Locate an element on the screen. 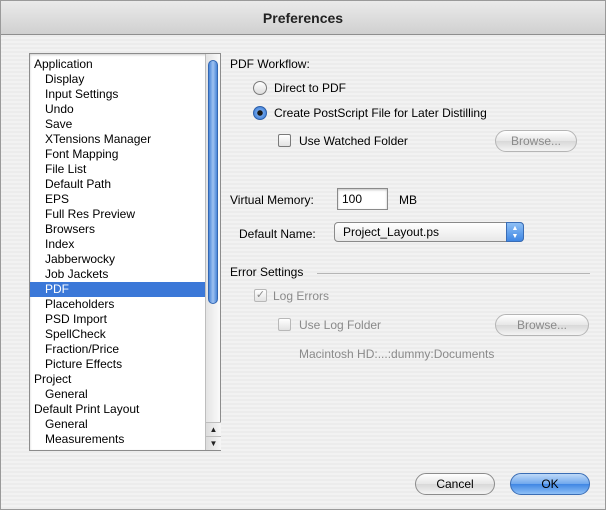  window-title: Preferences is located at coordinates (303, 18).